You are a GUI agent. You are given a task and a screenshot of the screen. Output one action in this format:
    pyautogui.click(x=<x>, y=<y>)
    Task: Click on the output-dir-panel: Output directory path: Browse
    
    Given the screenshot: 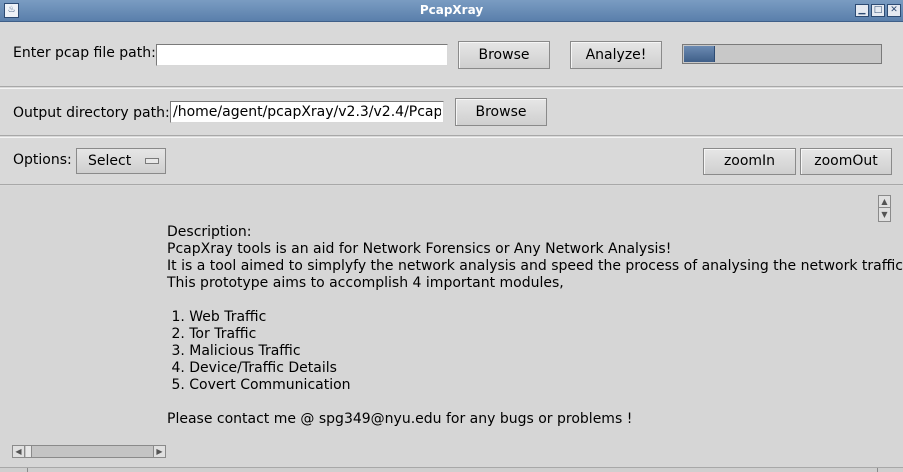 What is the action you would take?
    pyautogui.click(x=451, y=112)
    